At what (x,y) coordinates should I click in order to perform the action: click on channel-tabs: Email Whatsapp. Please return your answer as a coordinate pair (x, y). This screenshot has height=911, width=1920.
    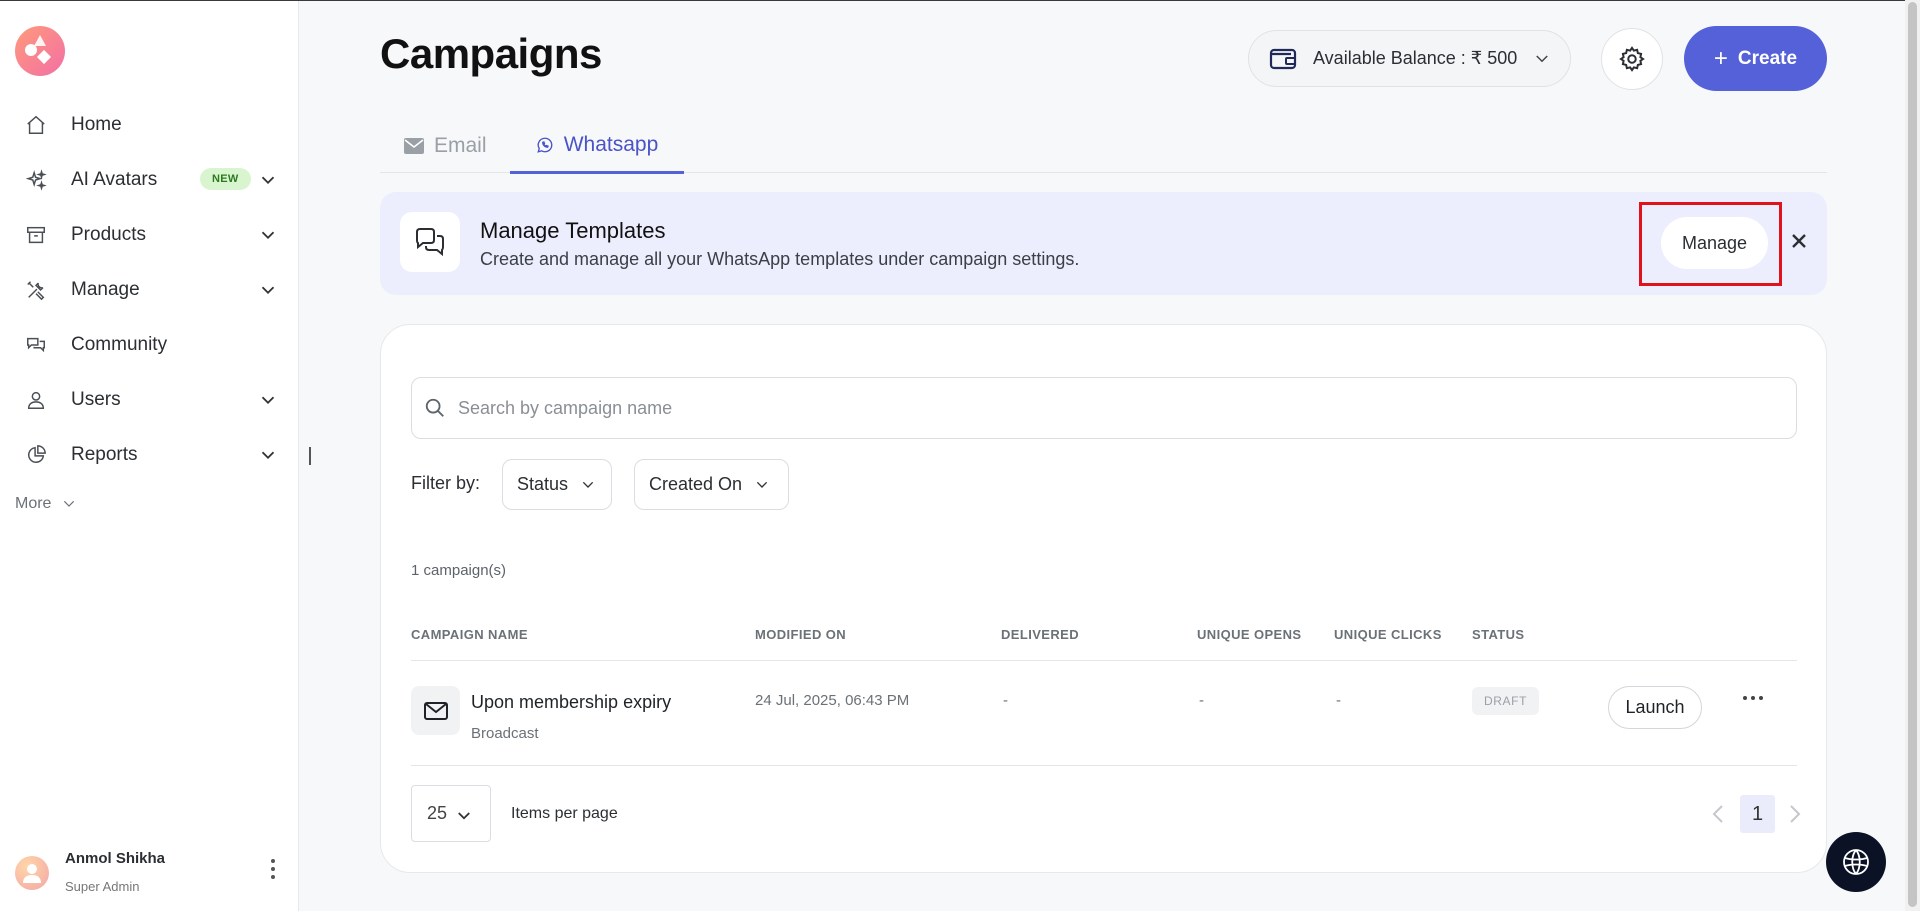
    Looking at the image, I should click on (1103, 146).